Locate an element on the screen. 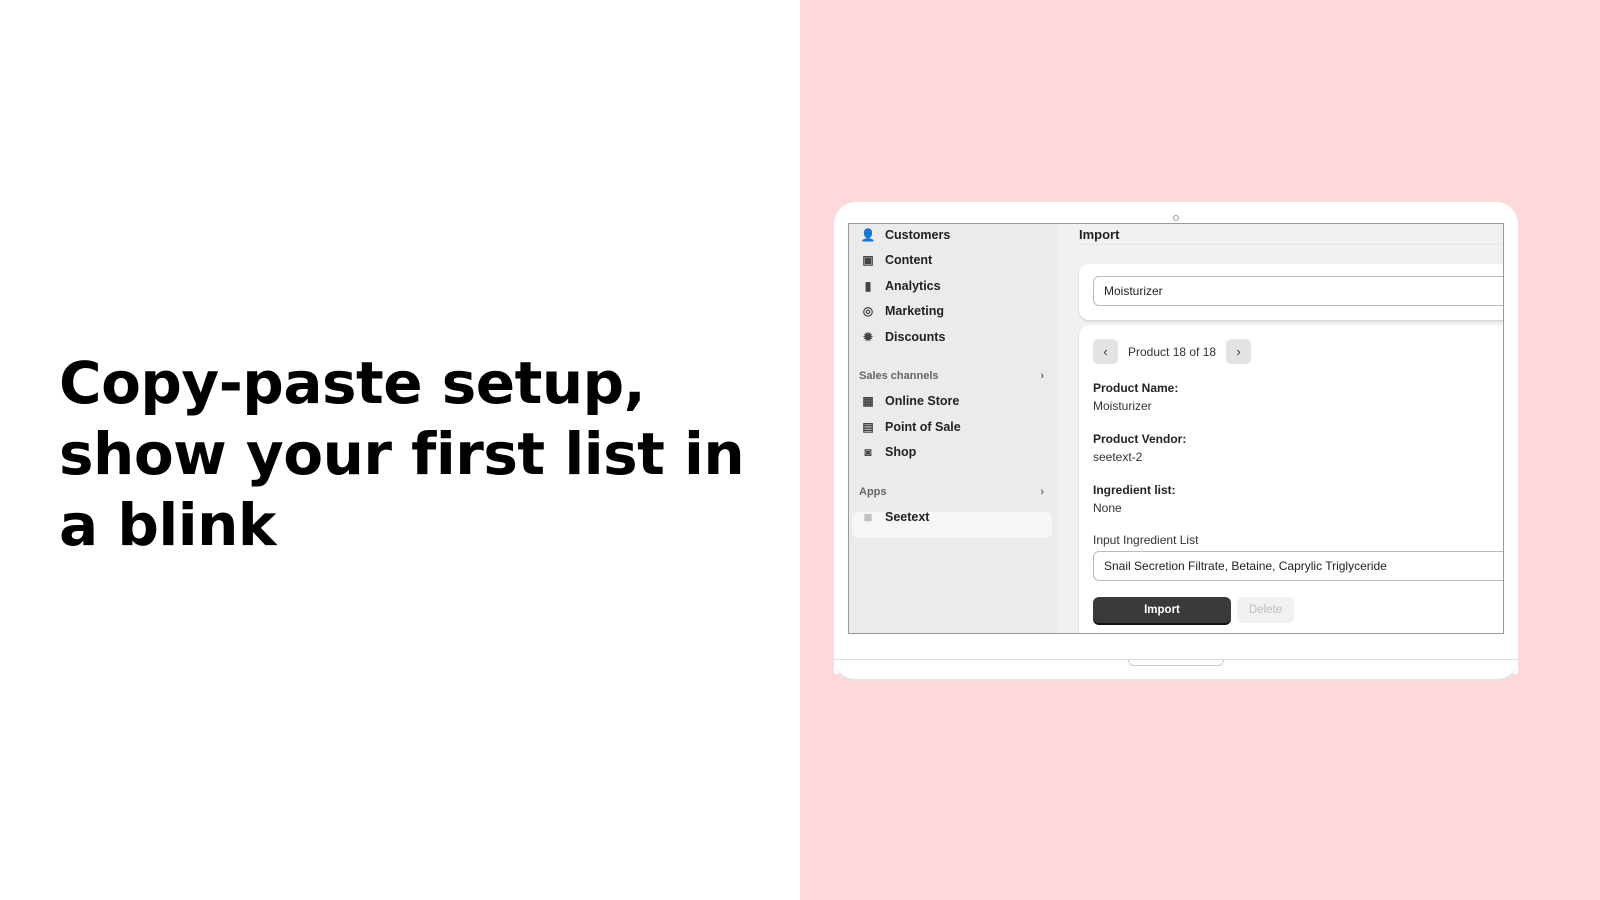  input-ingredient-label: Input Ingredient List is located at coordinates (1146, 540).